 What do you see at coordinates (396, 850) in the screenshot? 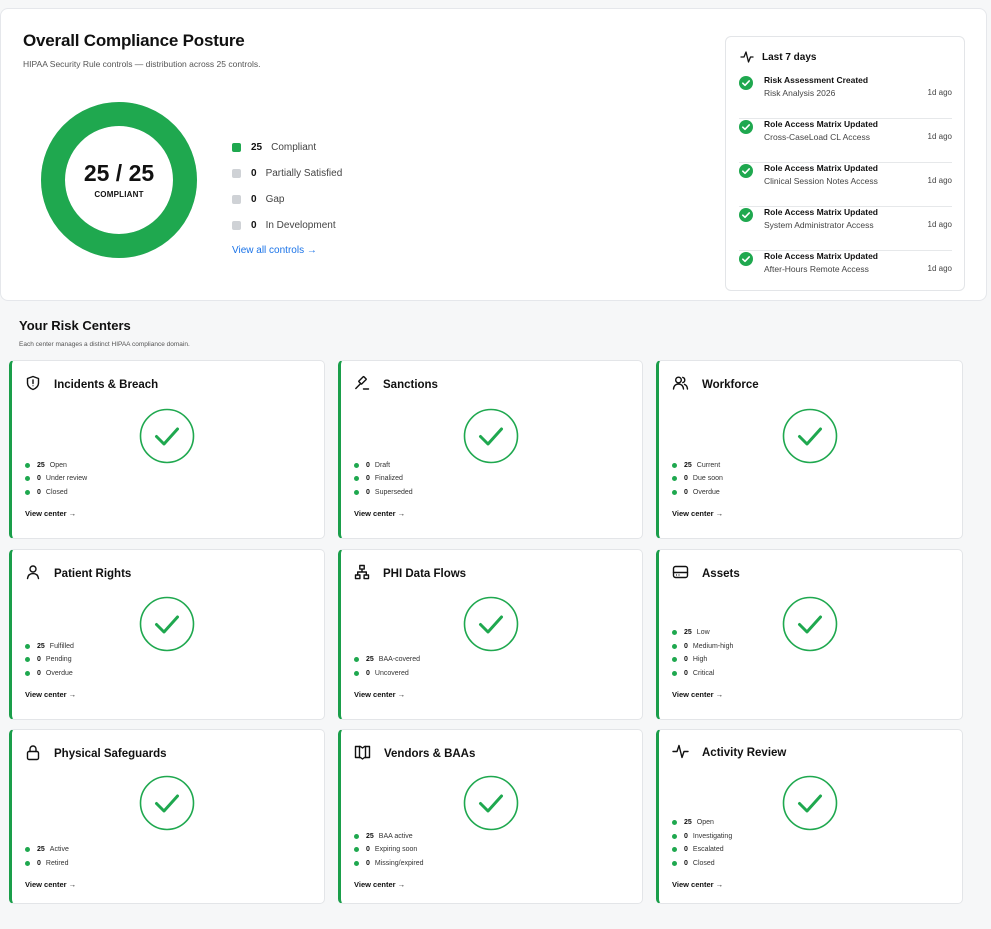
I see `stat-label: Expiring soon` at bounding box center [396, 850].